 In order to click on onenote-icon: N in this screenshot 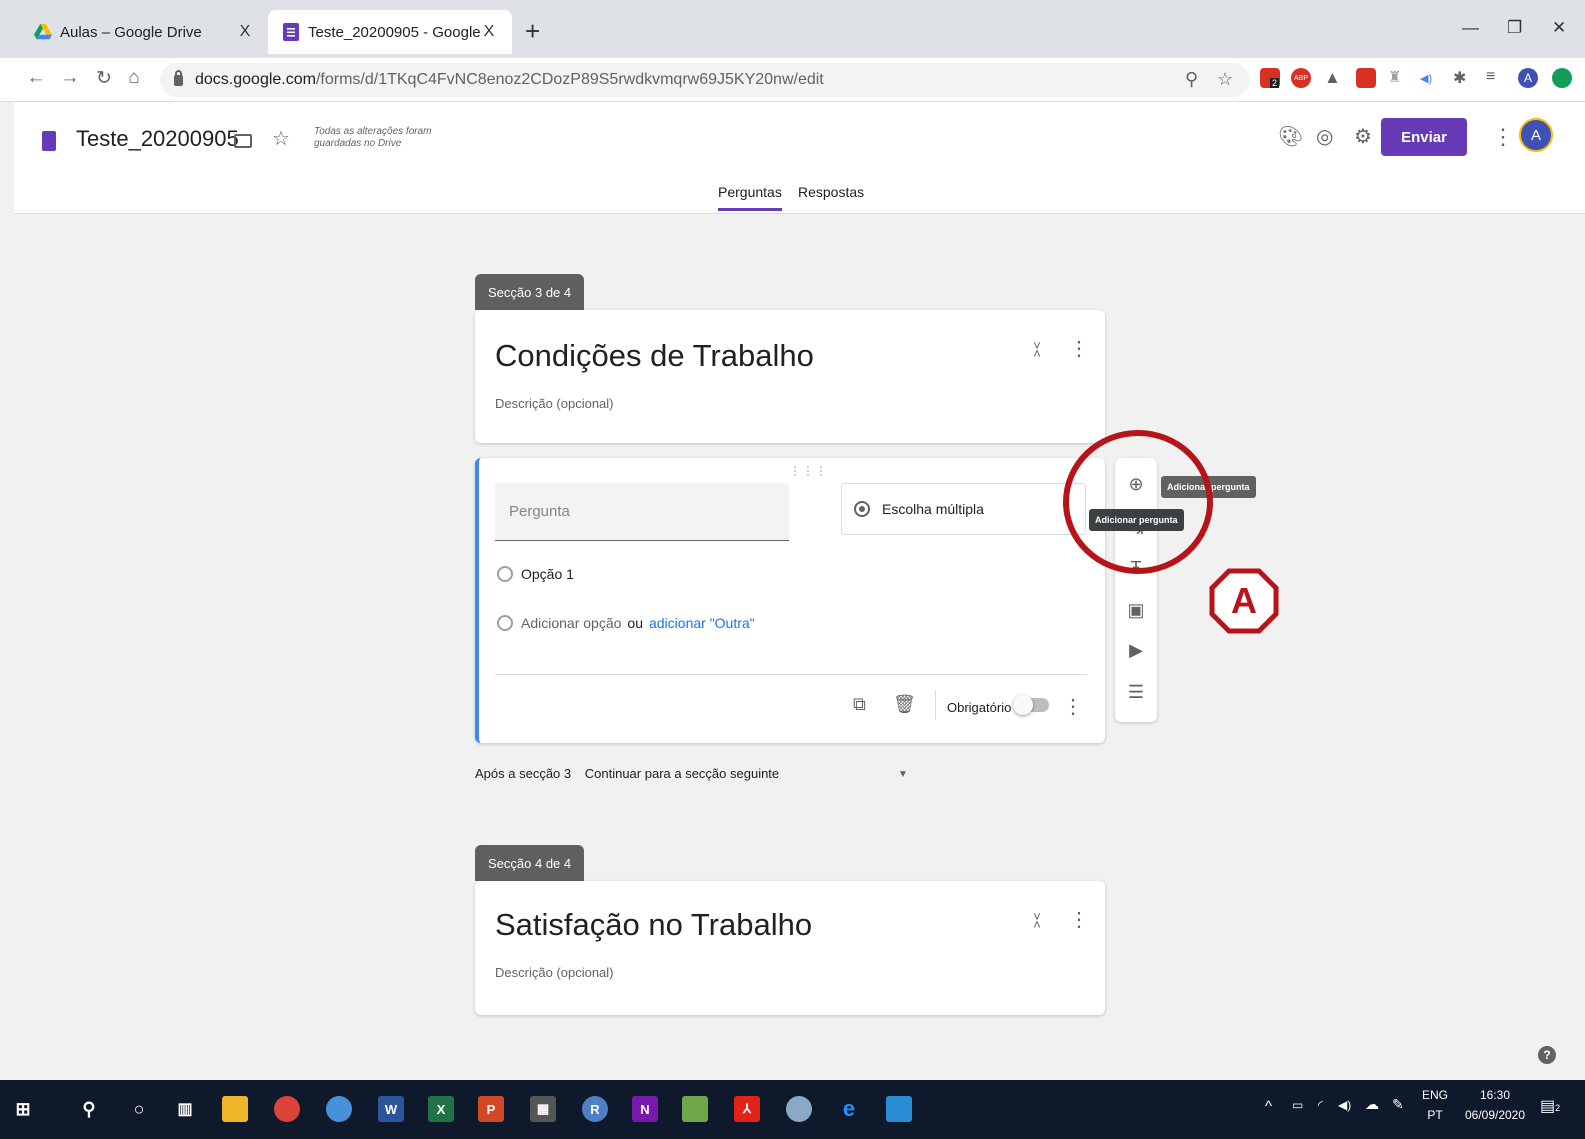, I will do `click(645, 1109)`.